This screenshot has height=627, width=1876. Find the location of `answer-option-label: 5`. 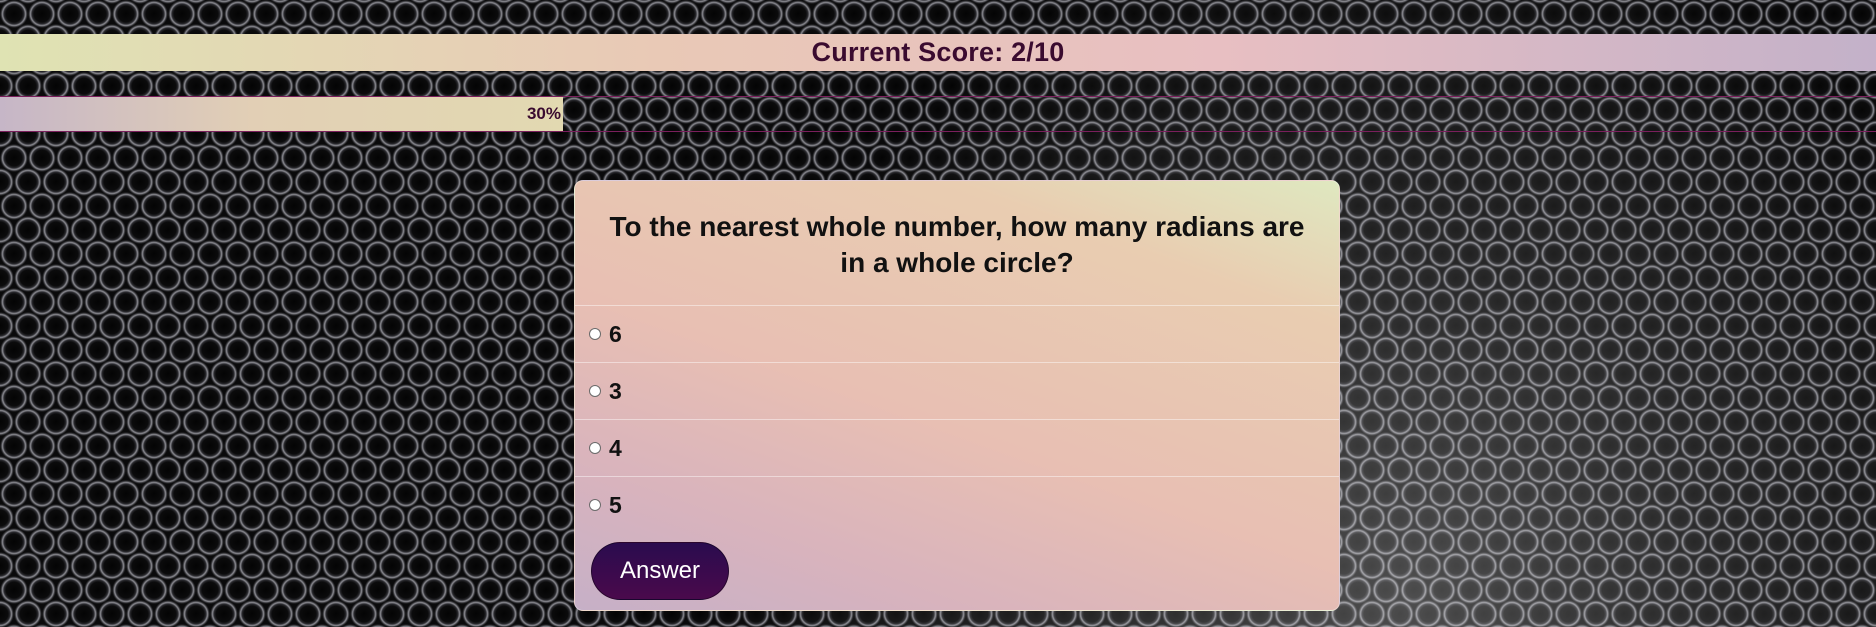

answer-option-label: 5 is located at coordinates (615, 504).